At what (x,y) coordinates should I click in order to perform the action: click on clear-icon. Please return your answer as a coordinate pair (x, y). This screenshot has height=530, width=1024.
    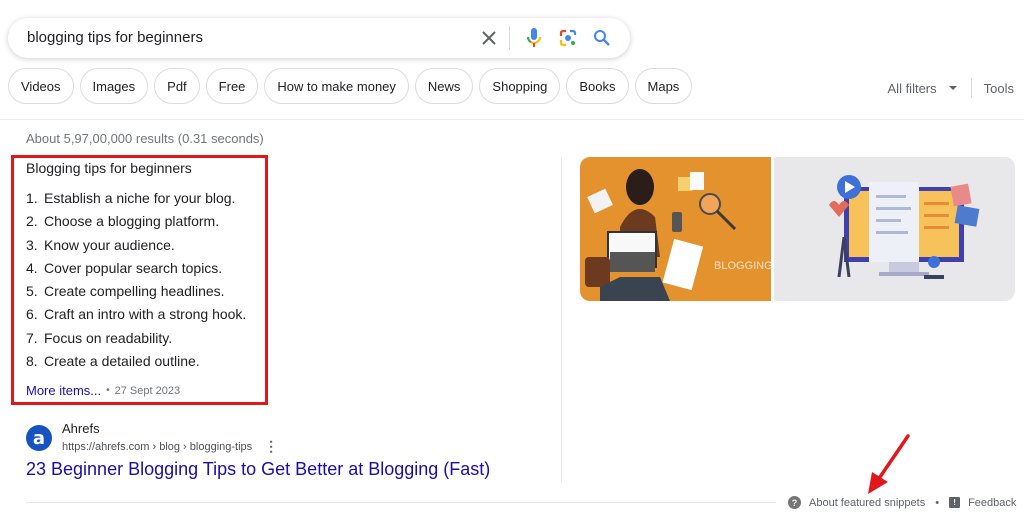
    Looking at the image, I should click on (489, 38).